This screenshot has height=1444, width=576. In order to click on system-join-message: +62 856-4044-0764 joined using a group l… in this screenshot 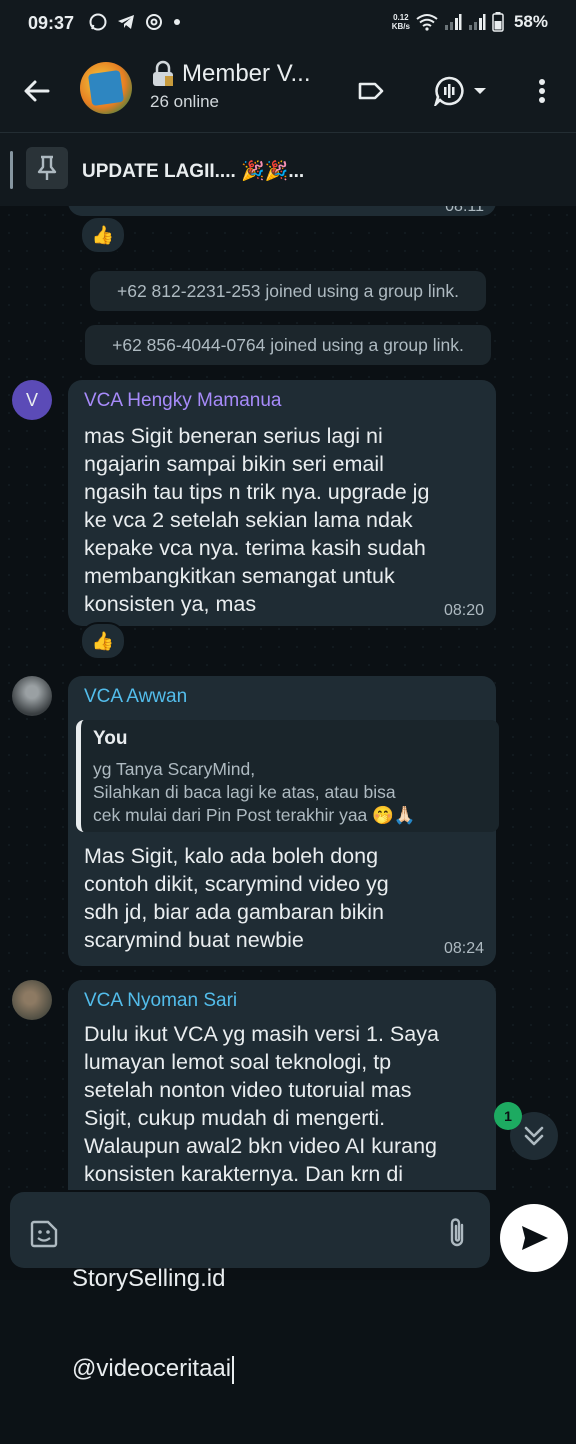, I will do `click(288, 345)`.